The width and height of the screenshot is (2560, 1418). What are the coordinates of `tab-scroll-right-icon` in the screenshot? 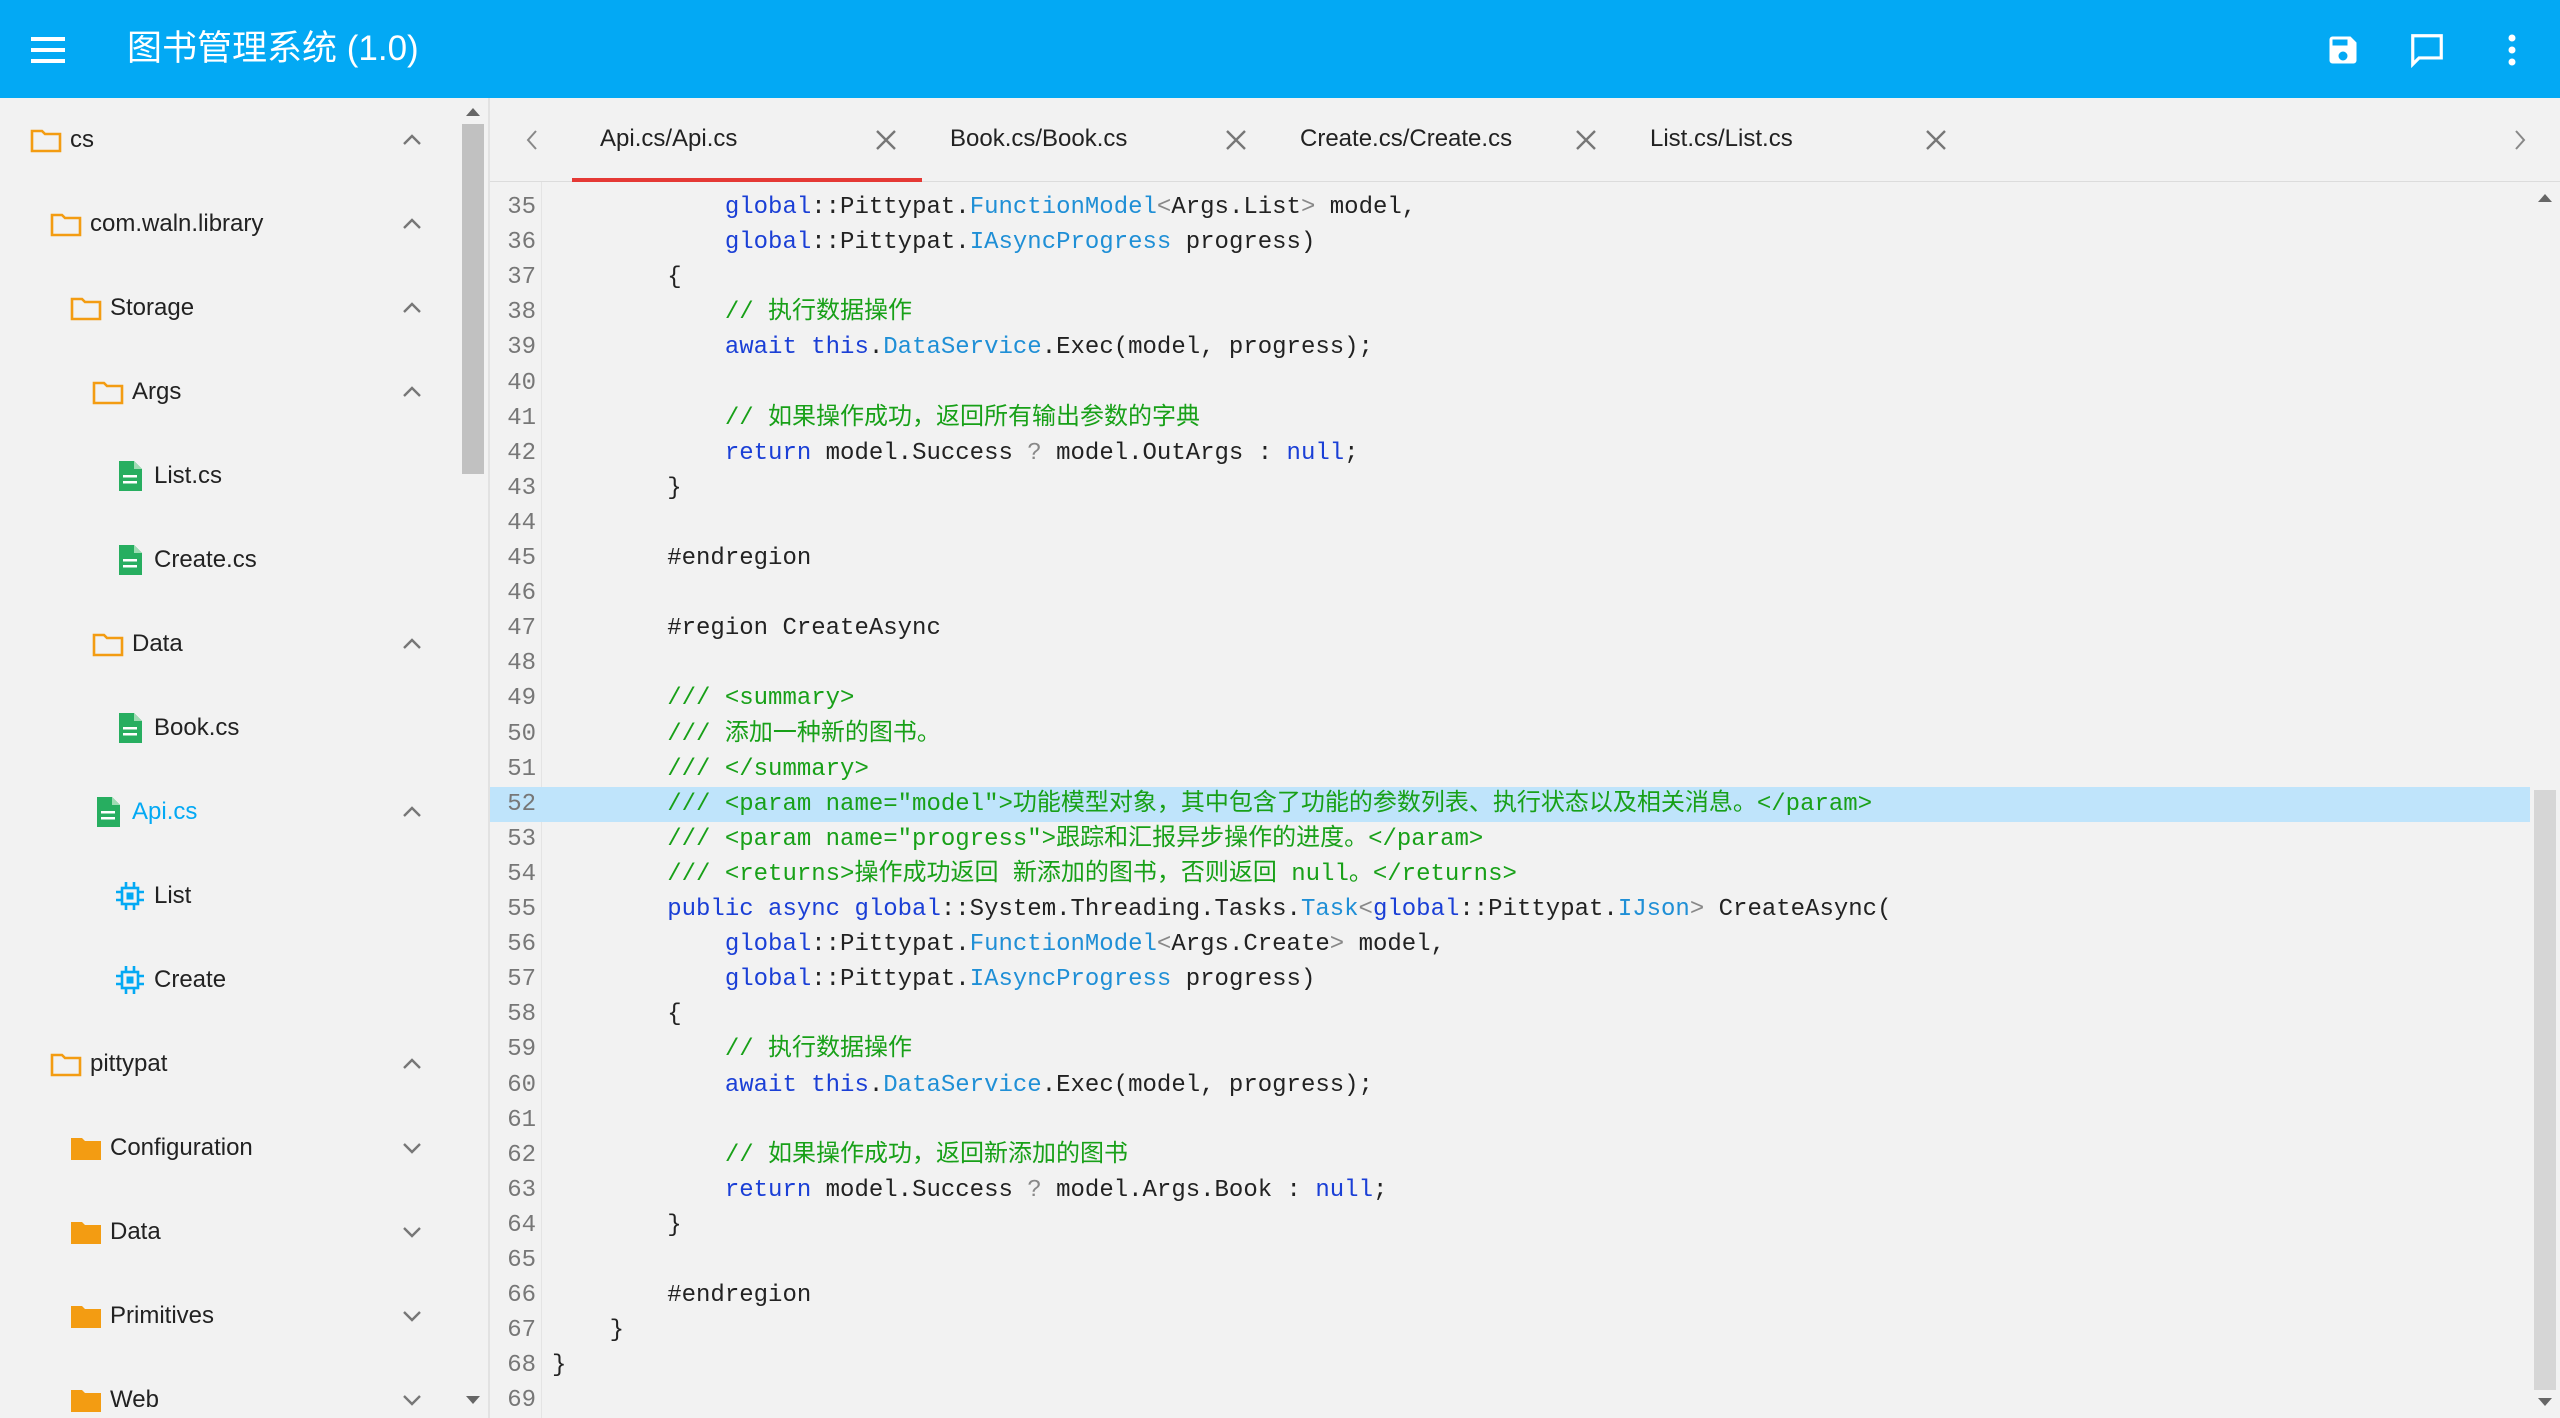 It's located at (2520, 140).